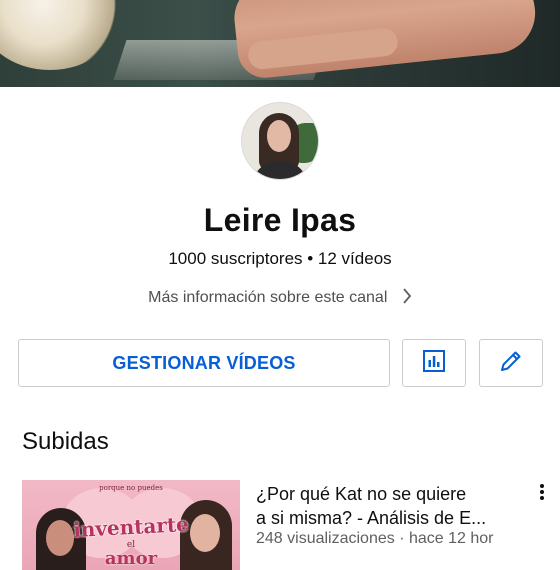  Describe the element at coordinates (407, 298) in the screenshot. I see `chevron-right-icon` at that location.